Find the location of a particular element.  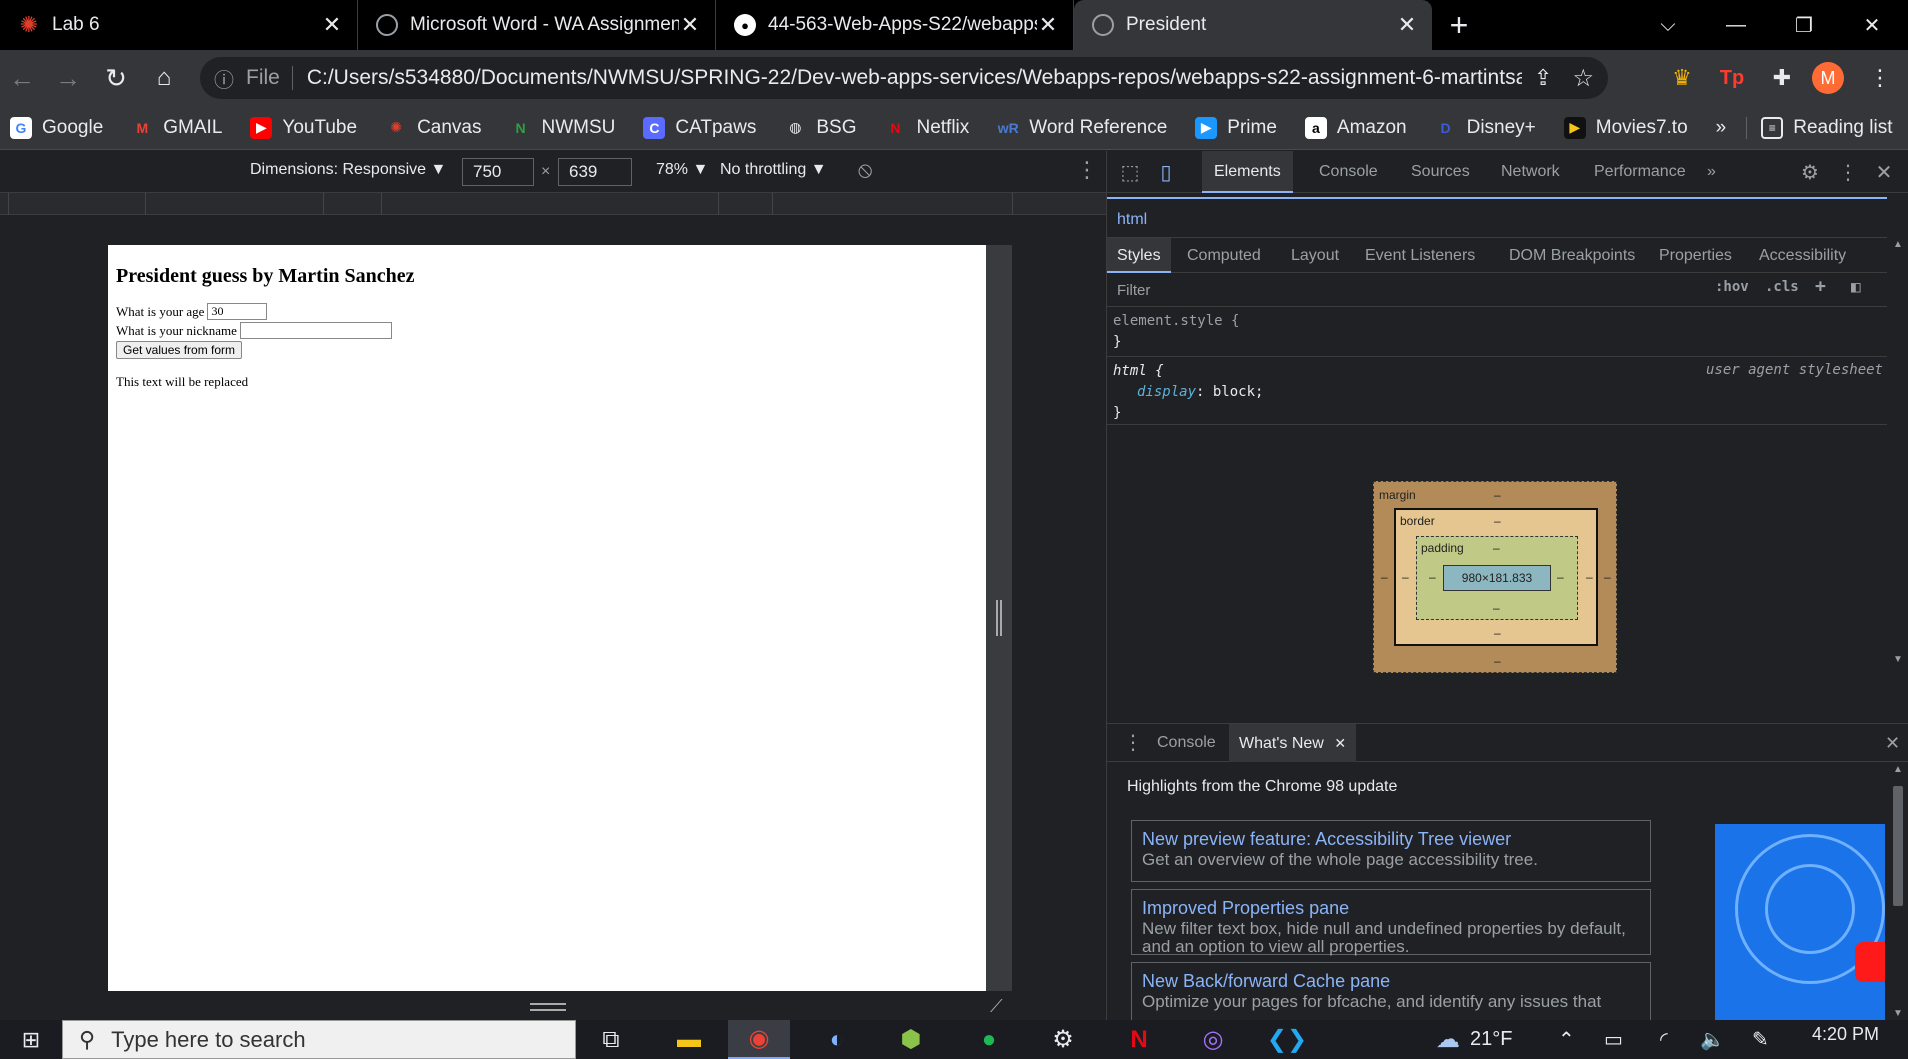

profile-avatar: M is located at coordinates (1828, 78).